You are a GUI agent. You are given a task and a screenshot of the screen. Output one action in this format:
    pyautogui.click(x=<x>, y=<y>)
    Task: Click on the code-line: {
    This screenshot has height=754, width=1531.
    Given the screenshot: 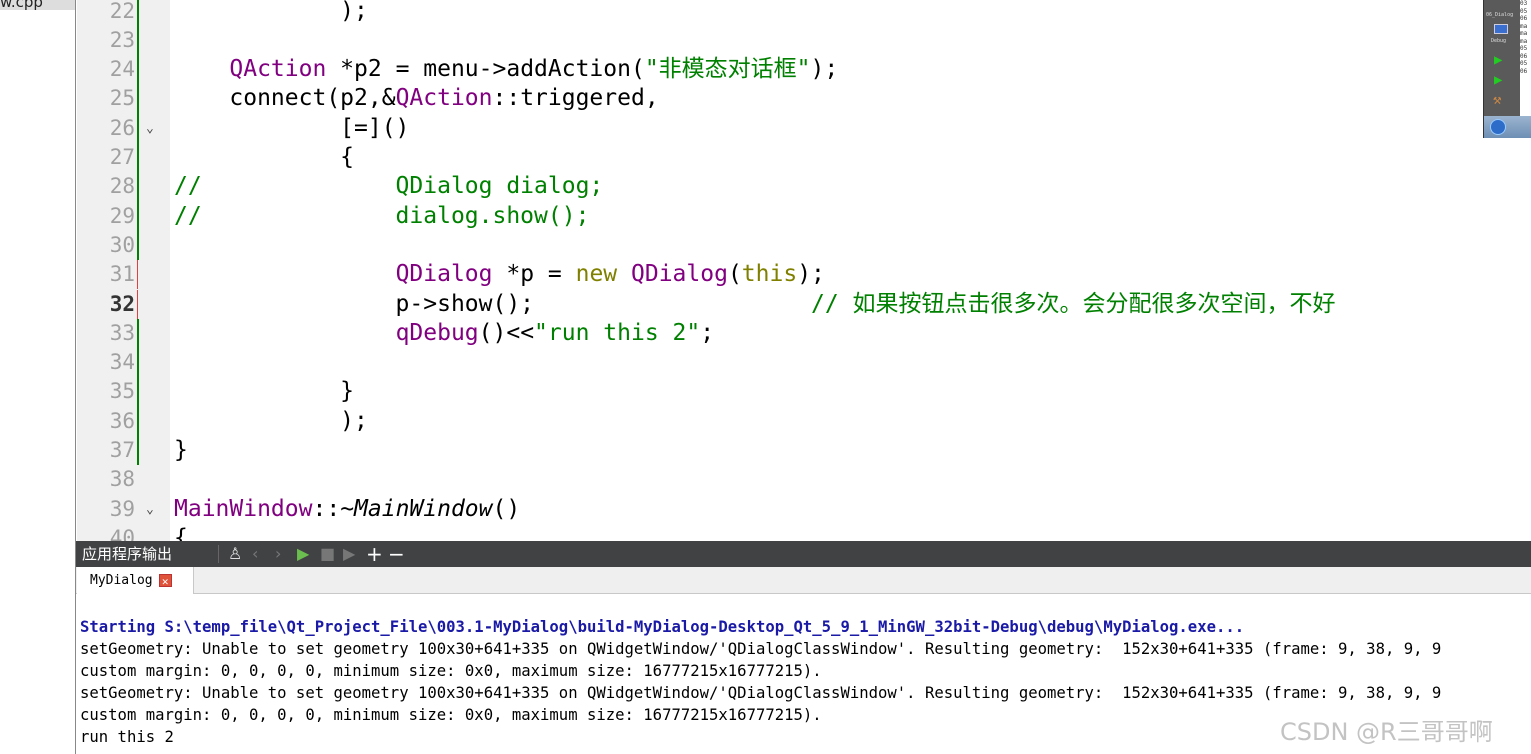 What is the action you would take?
    pyautogui.click(x=264, y=157)
    